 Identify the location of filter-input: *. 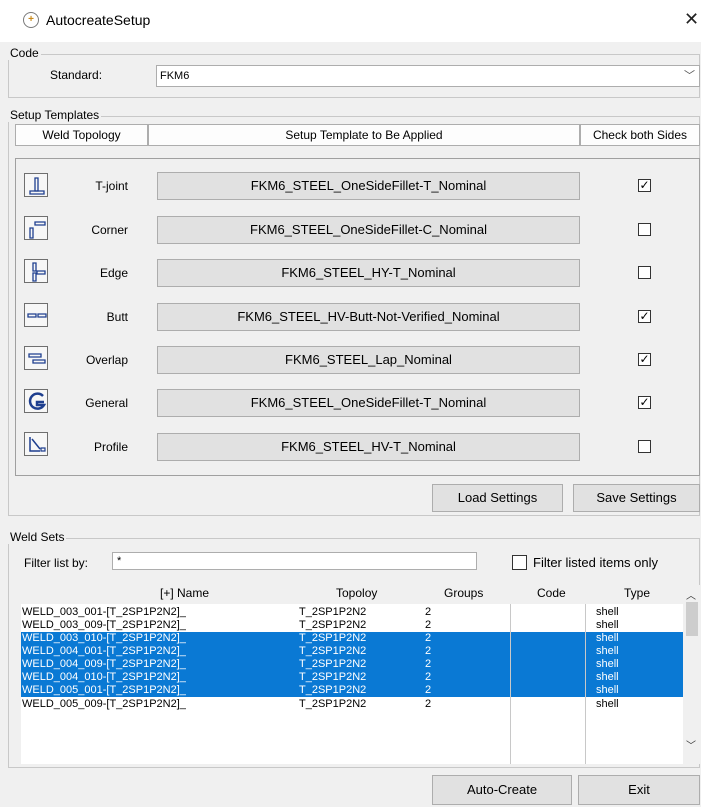
(294, 561).